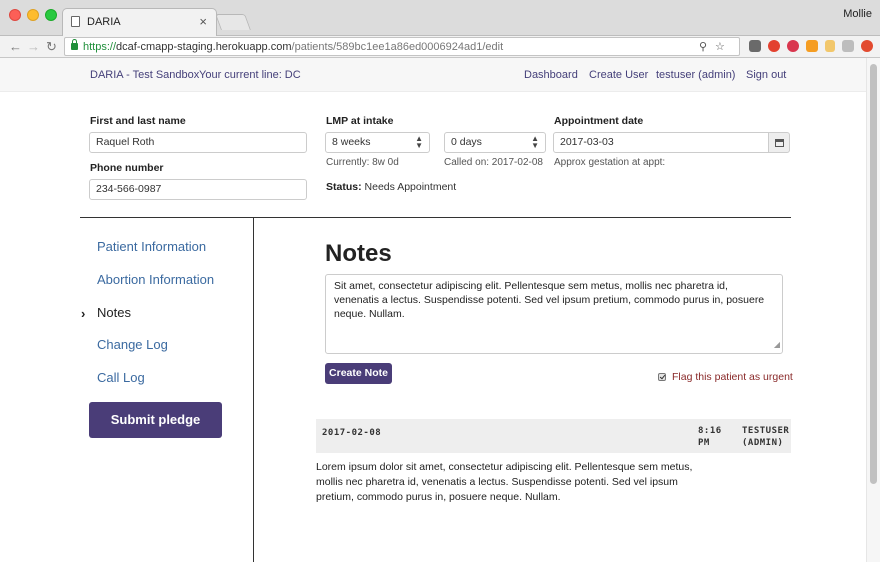 This screenshot has width=880, height=562. I want to click on browser-tab-bar: DARIA × Mollie, so click(440, 18).